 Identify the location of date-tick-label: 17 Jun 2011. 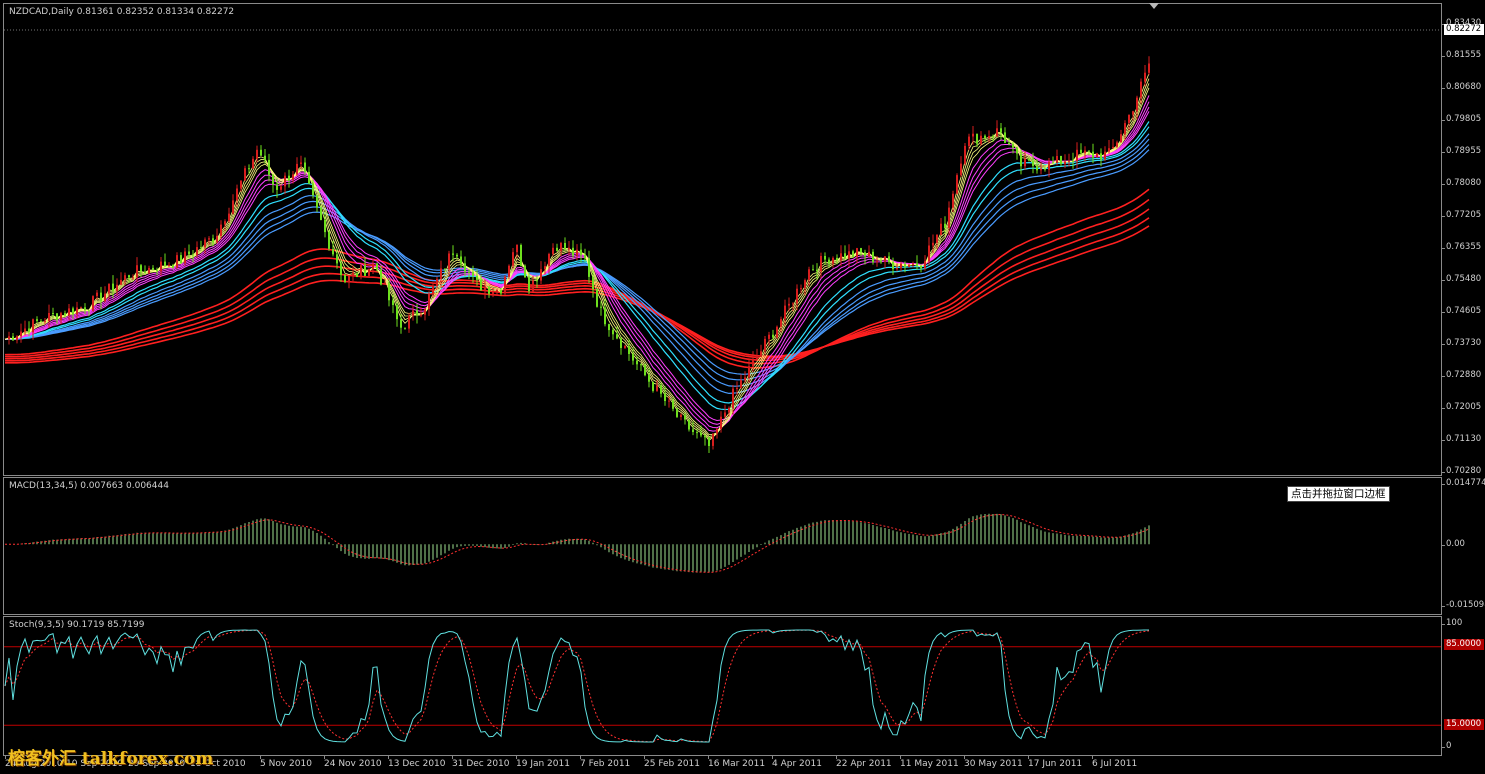
(1055, 762).